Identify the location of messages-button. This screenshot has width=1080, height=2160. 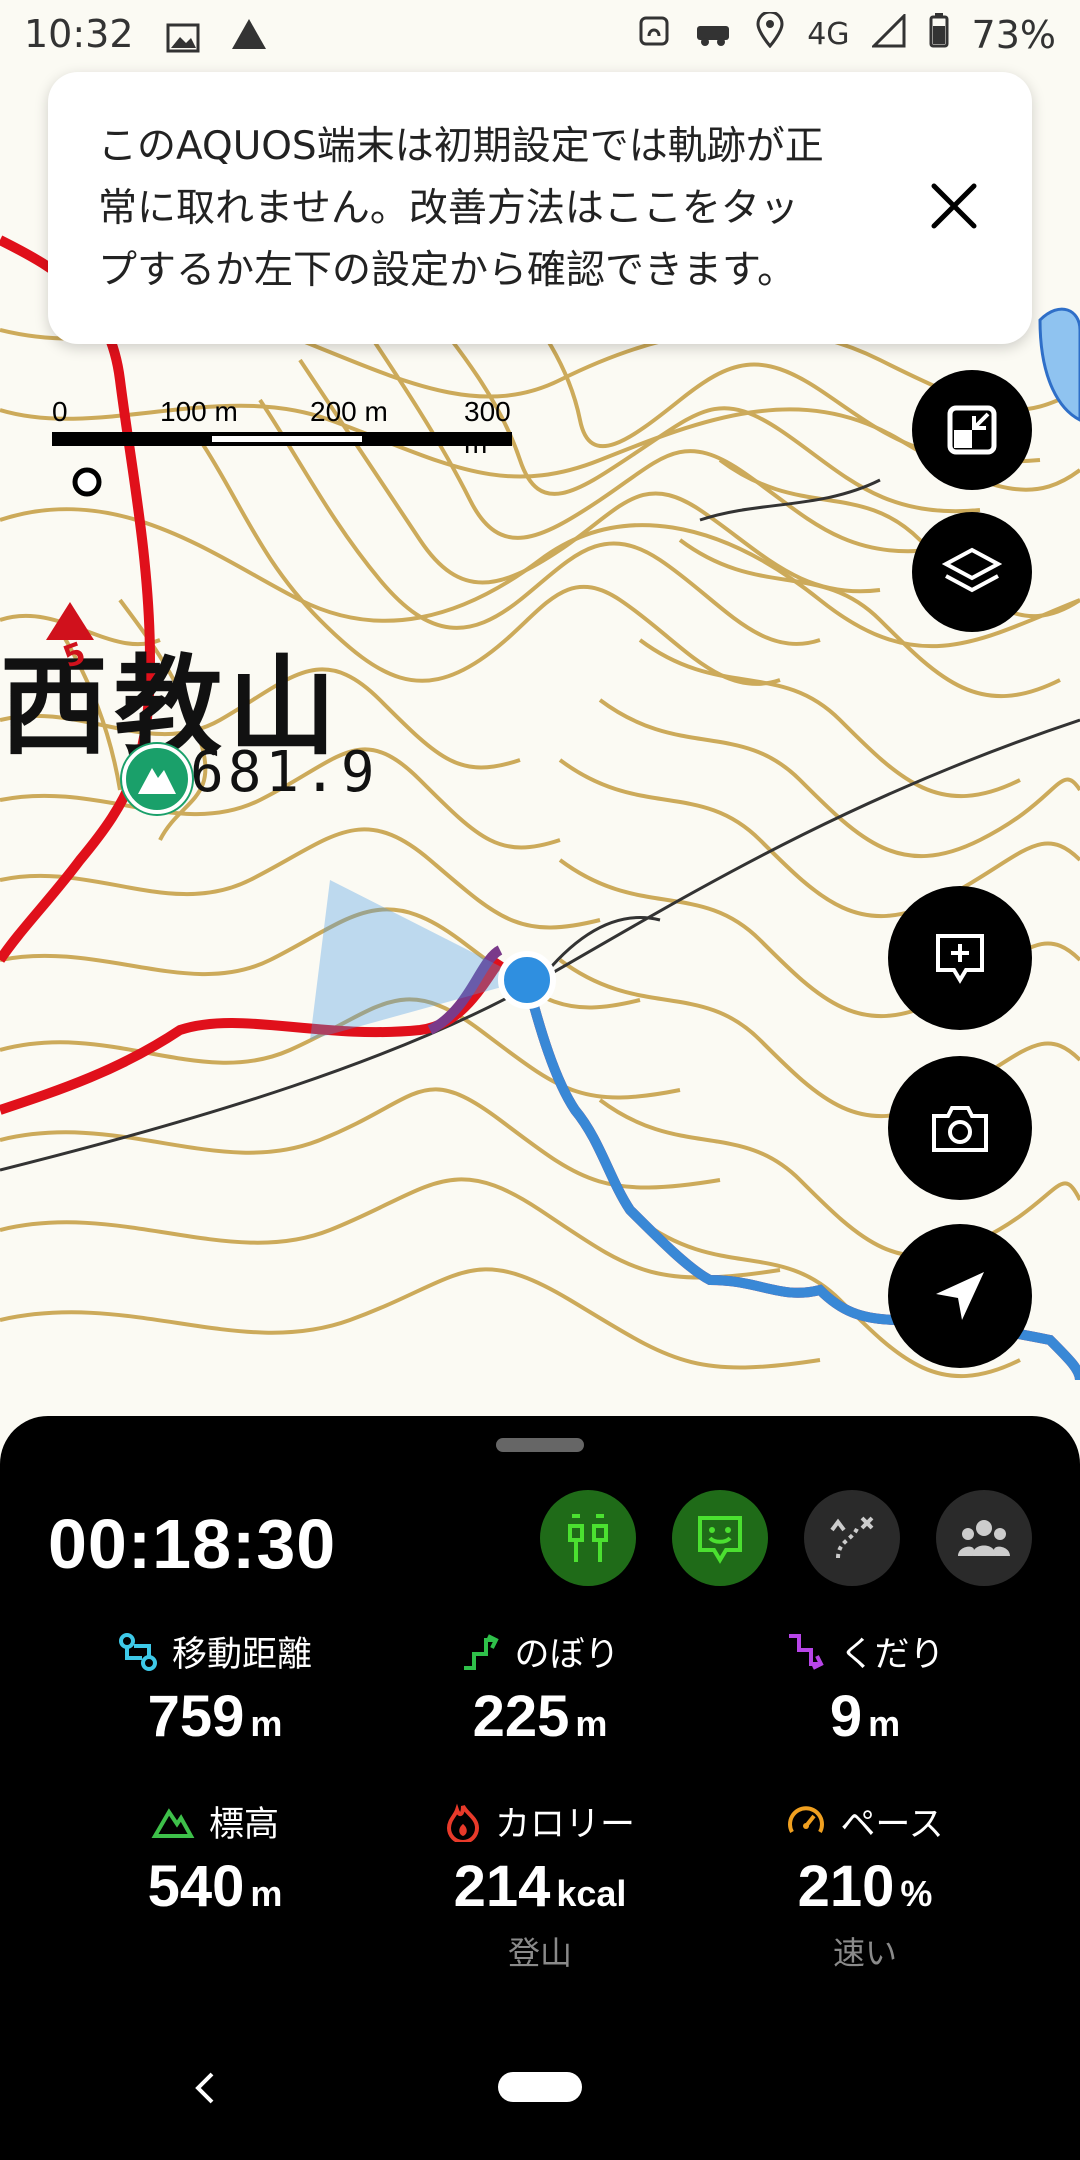
(720, 1538).